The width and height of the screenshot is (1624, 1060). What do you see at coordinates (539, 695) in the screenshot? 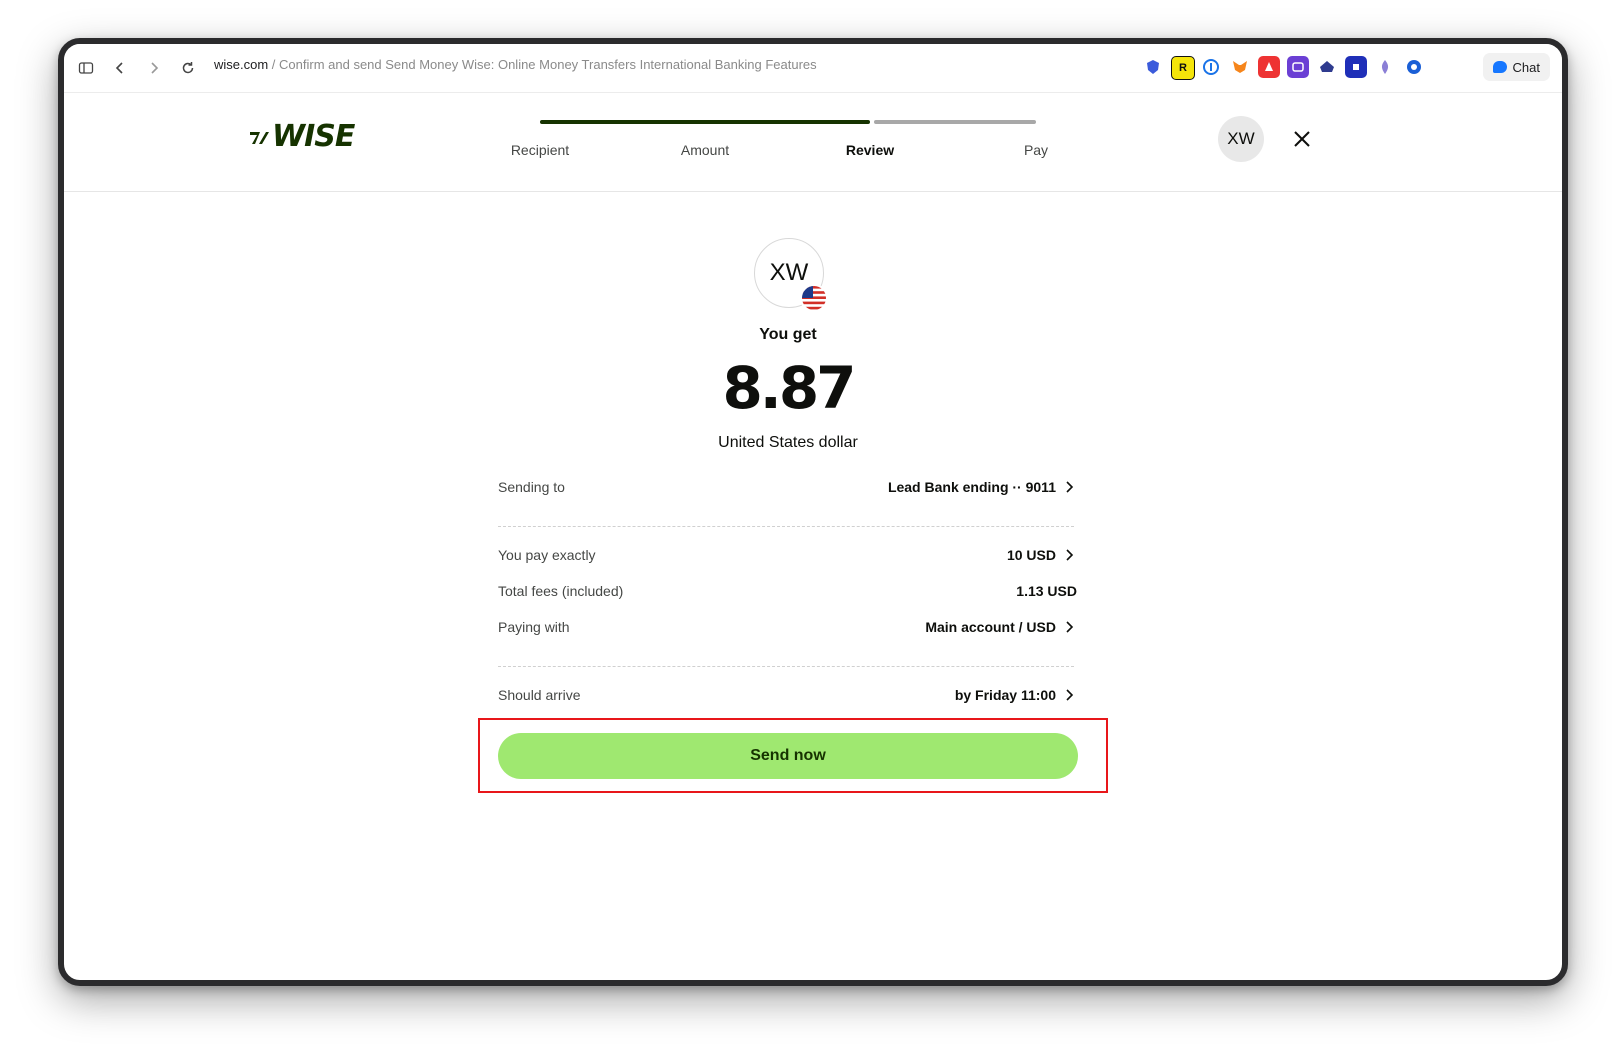
I see `should-arrive-label: Should arrive` at bounding box center [539, 695].